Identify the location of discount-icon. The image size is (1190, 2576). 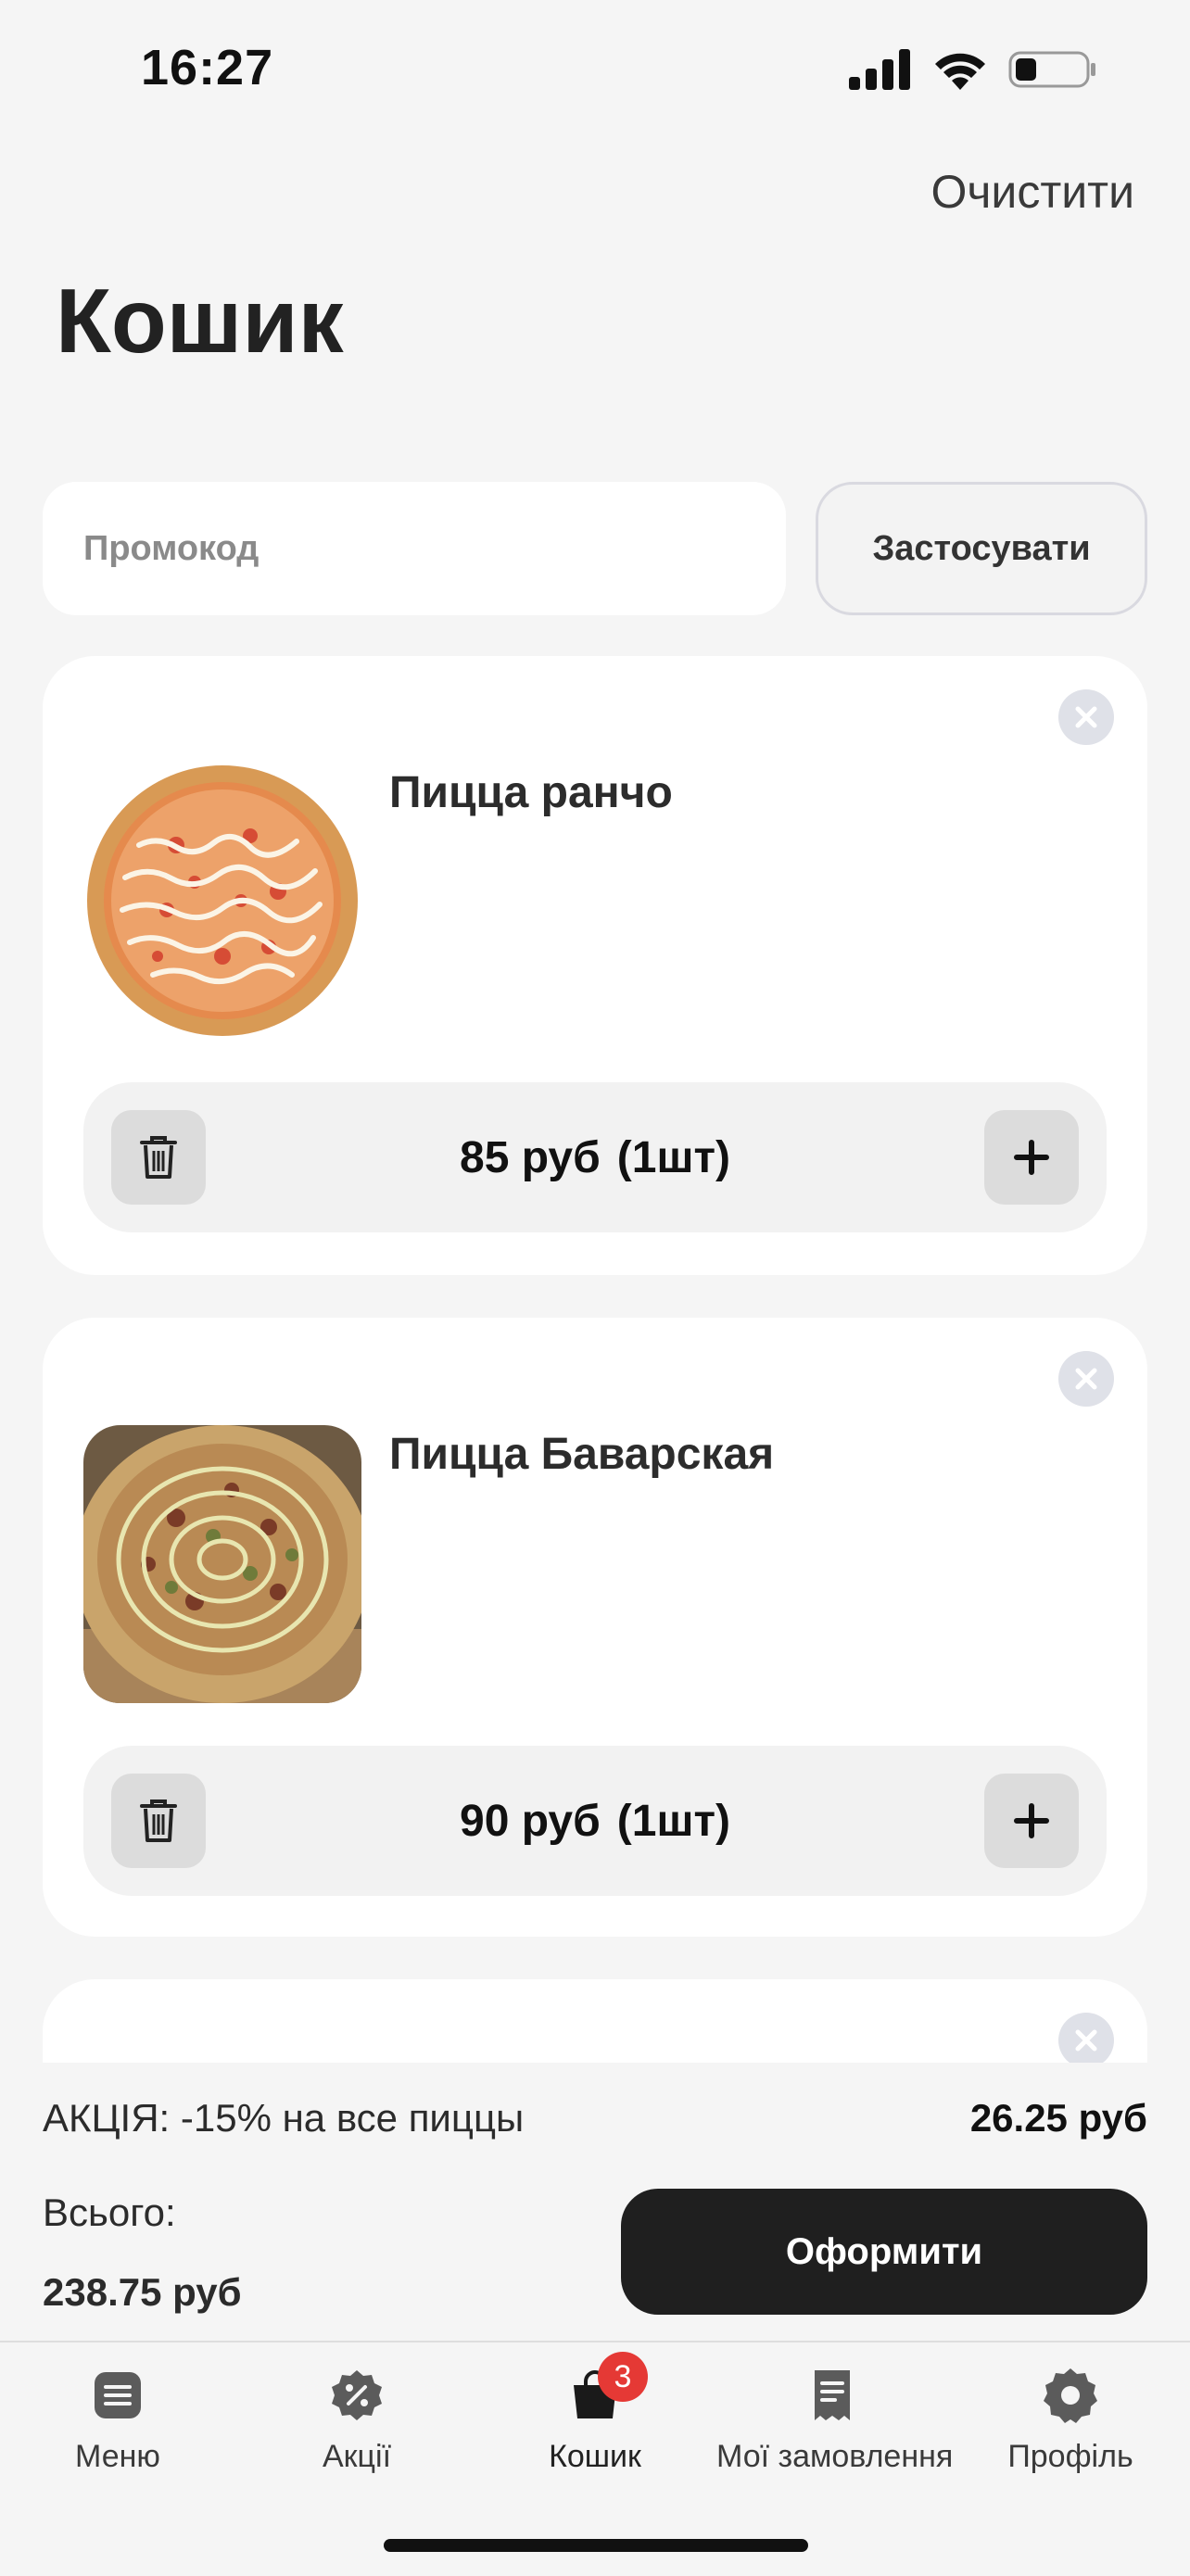
(357, 2395).